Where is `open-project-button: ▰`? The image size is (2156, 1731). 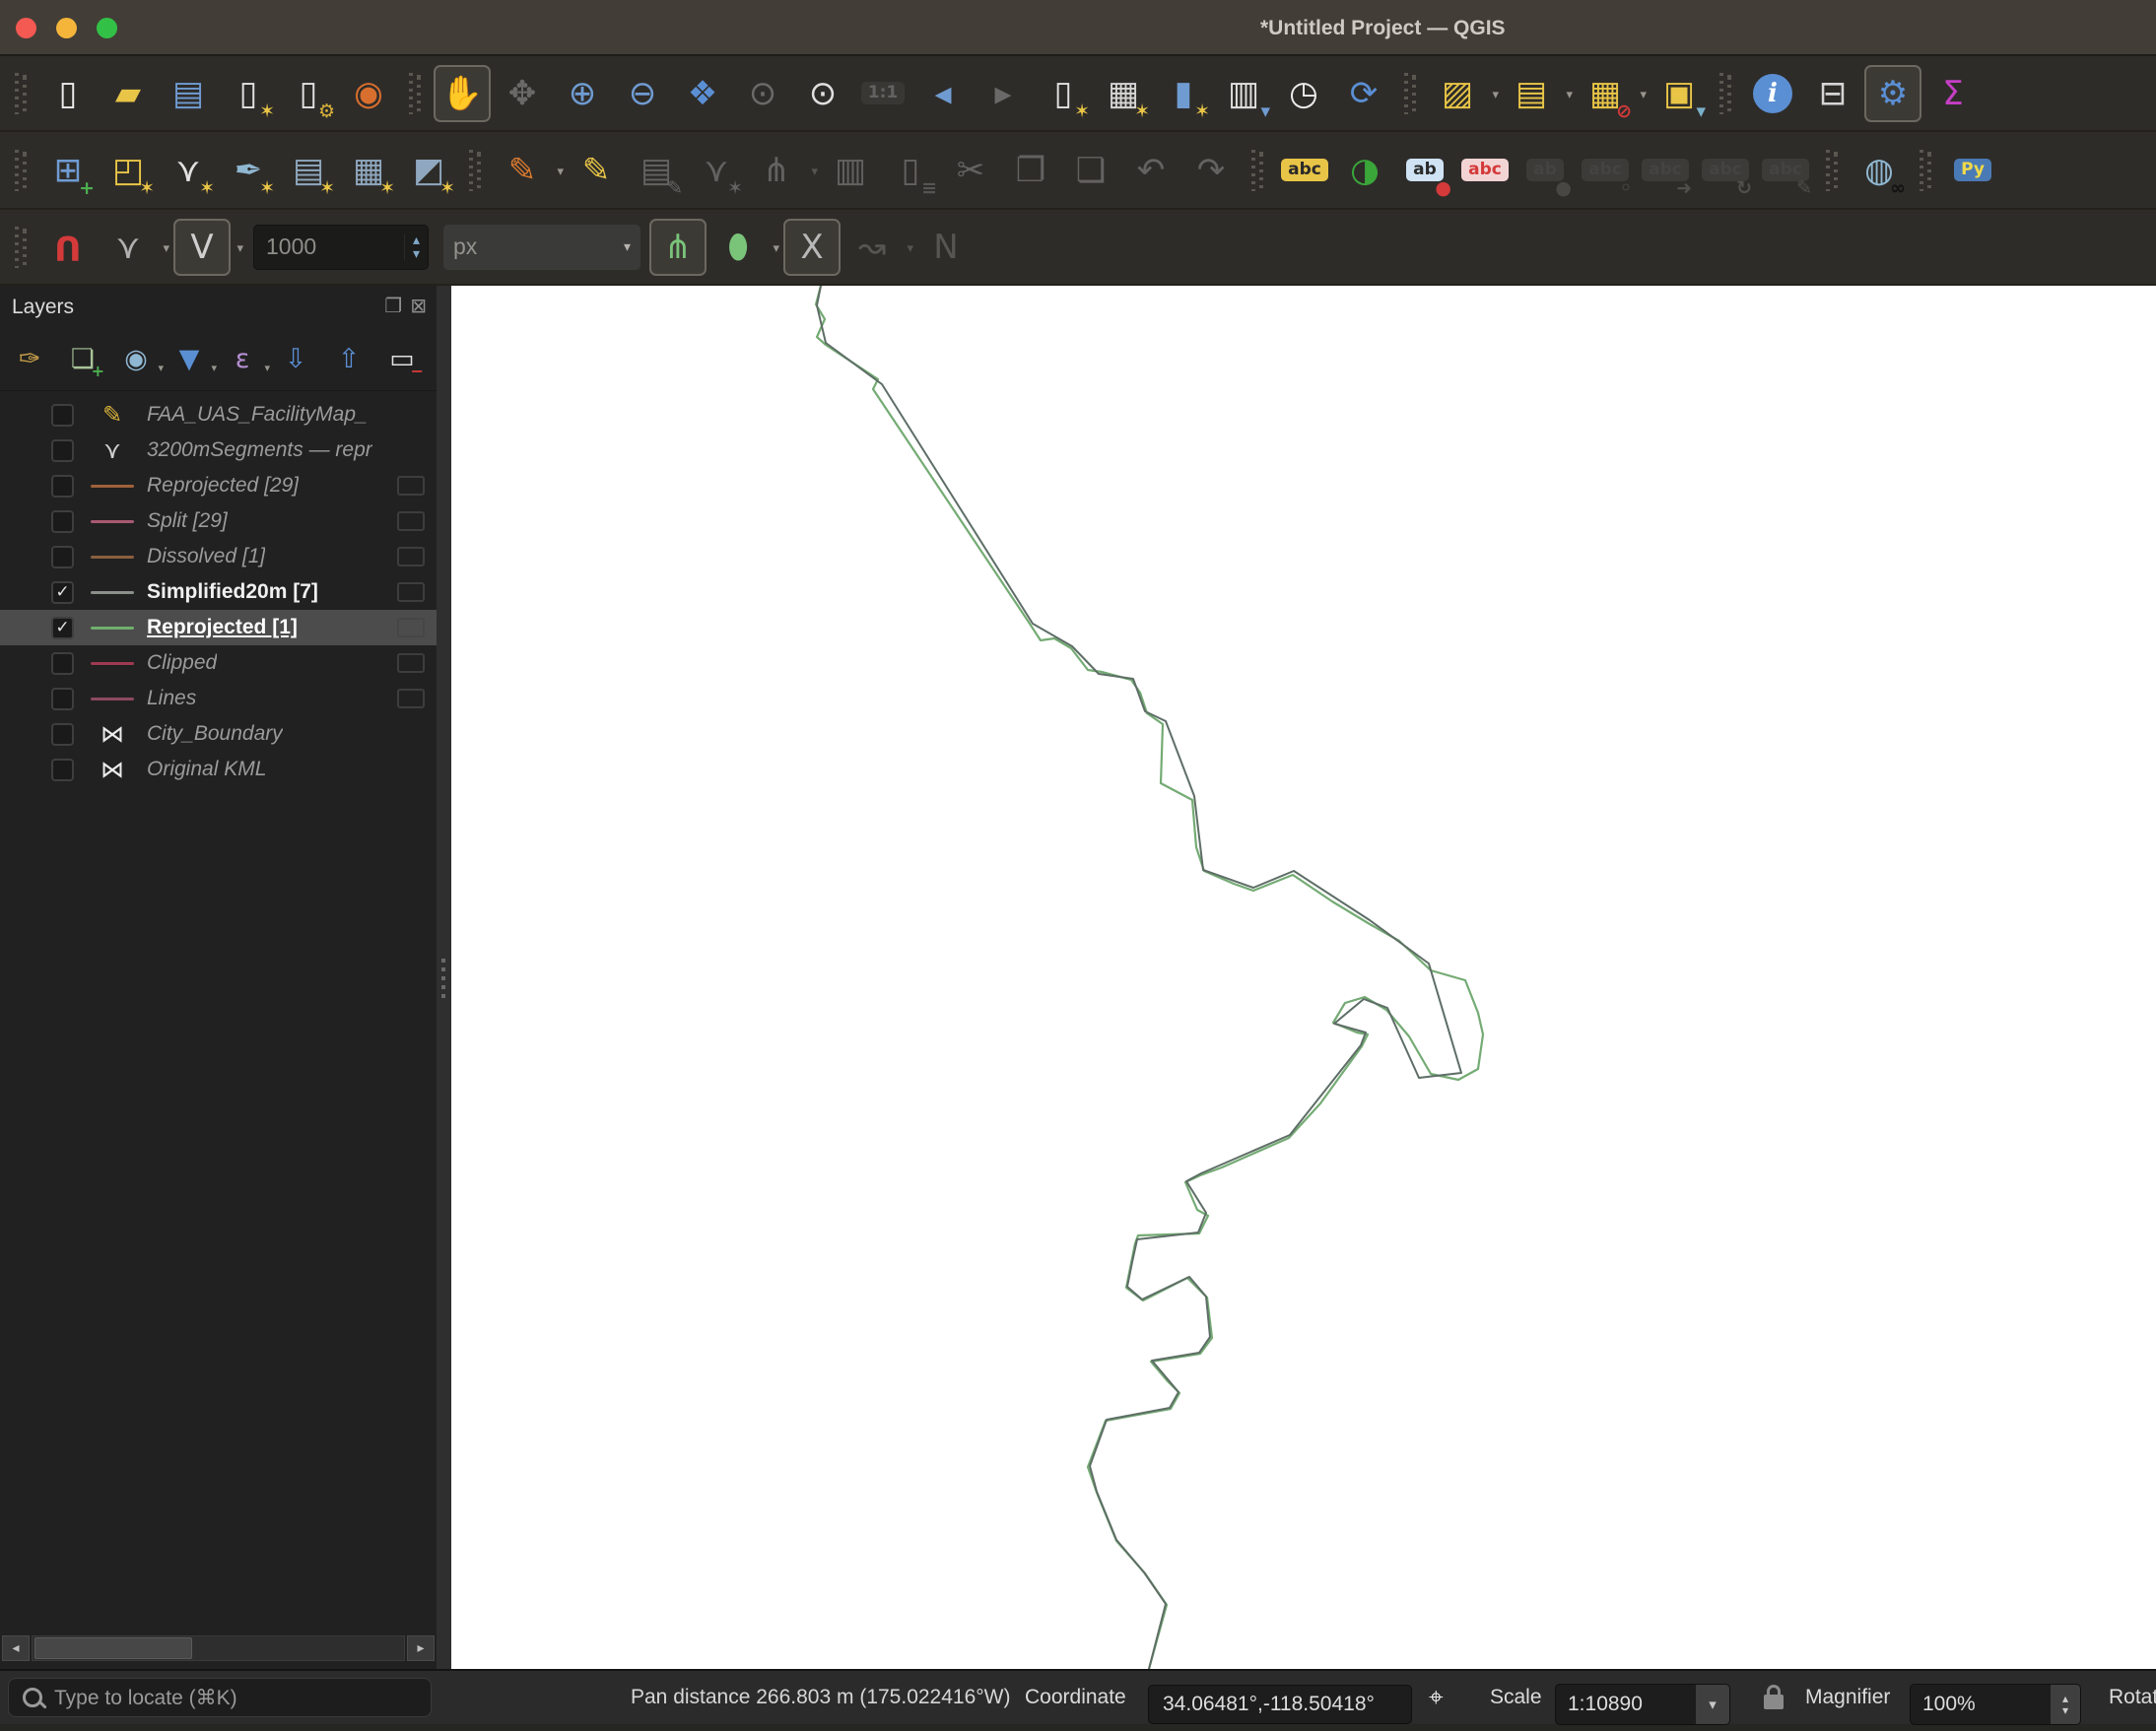 open-project-button: ▰ is located at coordinates (129, 93).